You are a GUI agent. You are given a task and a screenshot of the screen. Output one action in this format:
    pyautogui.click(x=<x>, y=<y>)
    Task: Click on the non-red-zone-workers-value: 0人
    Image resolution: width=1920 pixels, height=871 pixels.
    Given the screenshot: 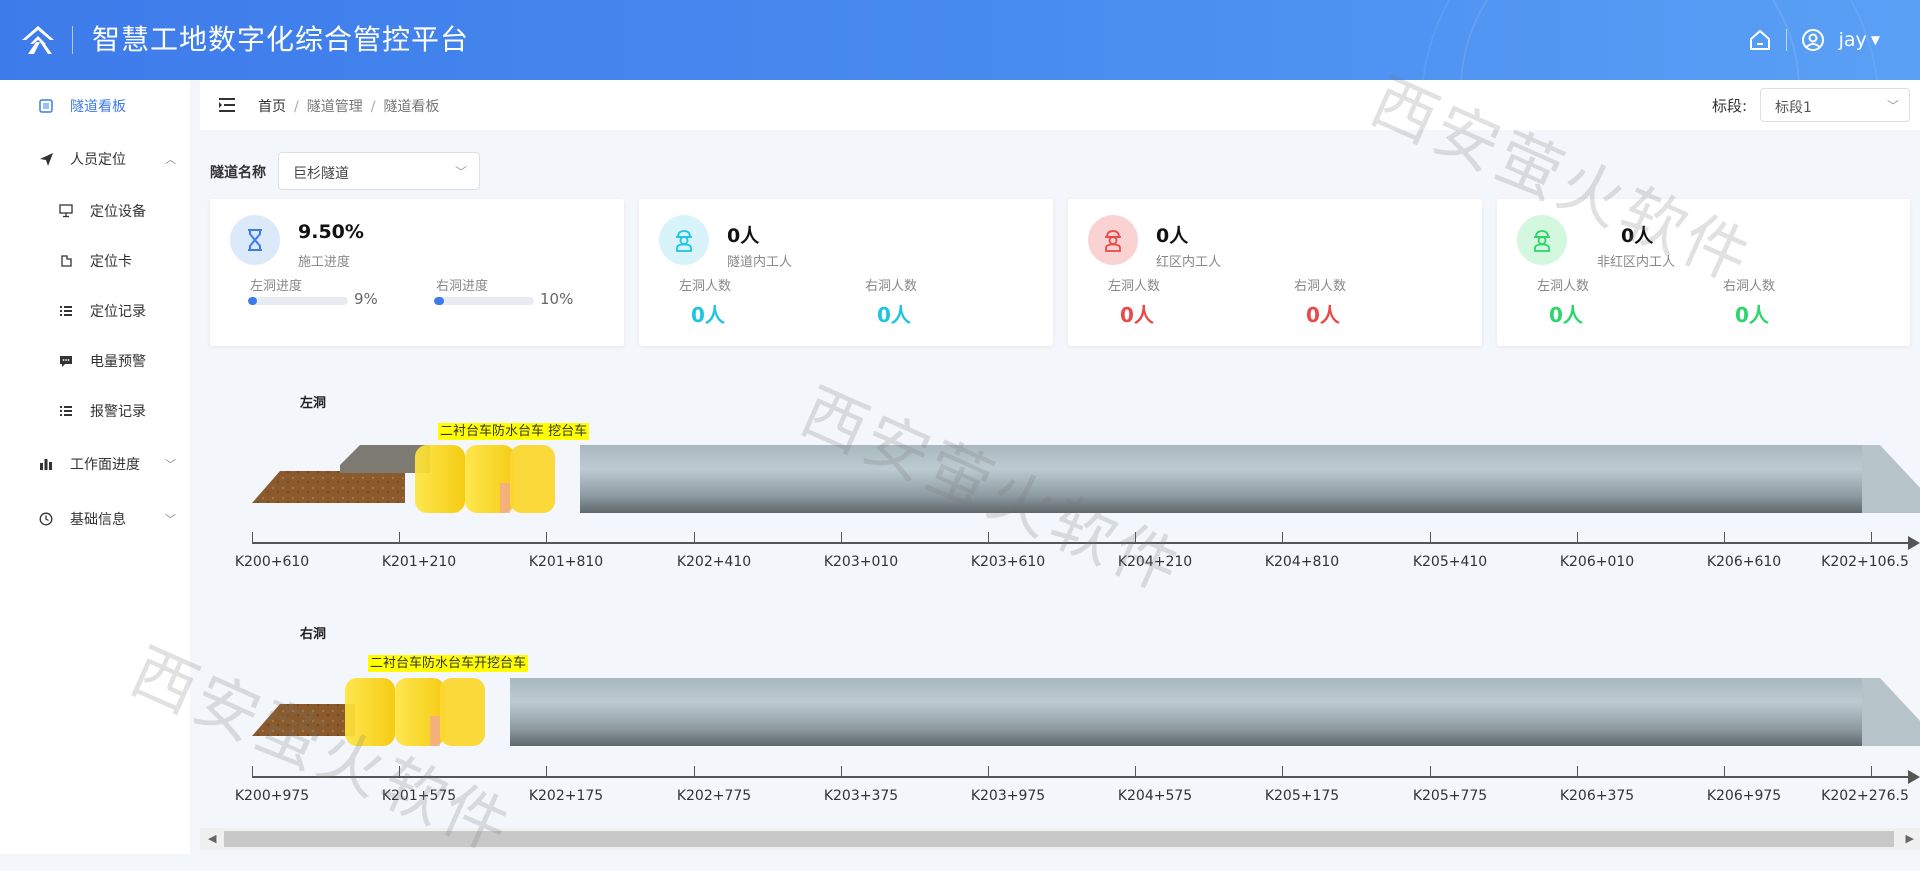 What is the action you would take?
    pyautogui.click(x=1637, y=236)
    